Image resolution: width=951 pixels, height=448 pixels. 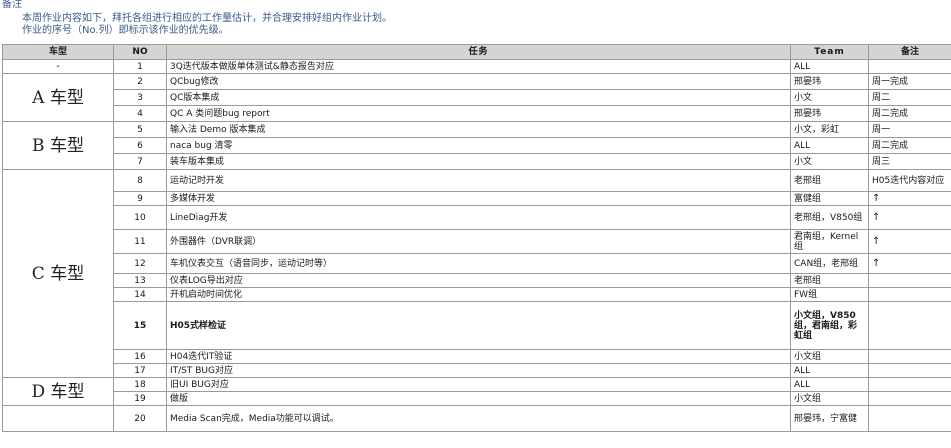 What do you see at coordinates (829, 217) in the screenshot?
I see `row-team: 老邢组，V850组` at bounding box center [829, 217].